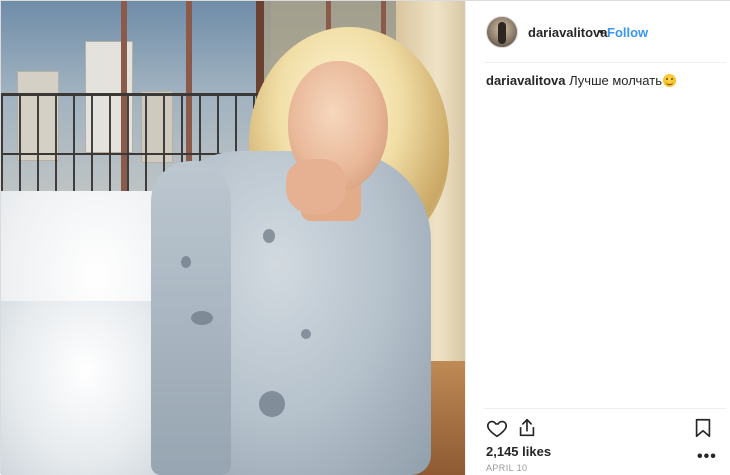  I want to click on smirking-face-icon, so click(669, 80).